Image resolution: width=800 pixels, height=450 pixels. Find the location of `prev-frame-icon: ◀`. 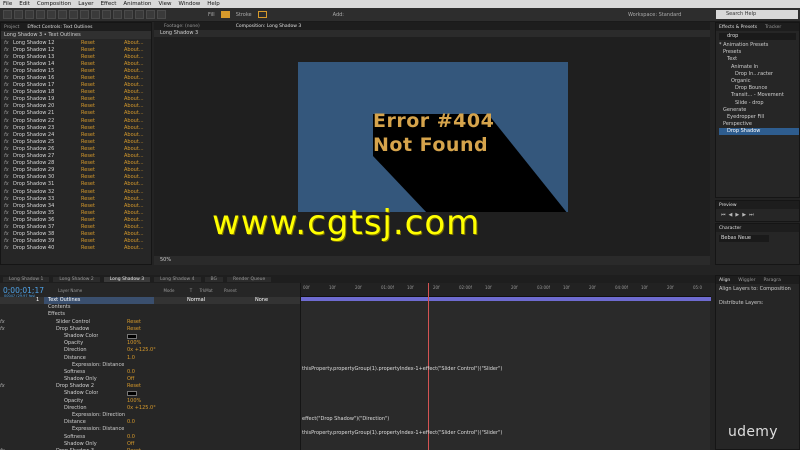

prev-frame-icon: ◀ is located at coordinates (731, 215).